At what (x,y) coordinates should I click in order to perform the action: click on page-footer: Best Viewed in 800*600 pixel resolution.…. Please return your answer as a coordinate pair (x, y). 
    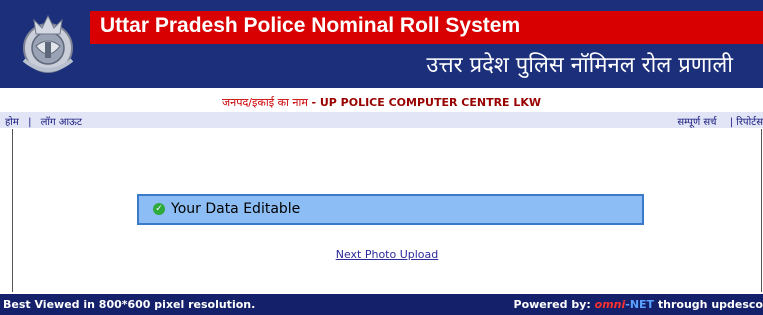
    Looking at the image, I should click on (381, 304).